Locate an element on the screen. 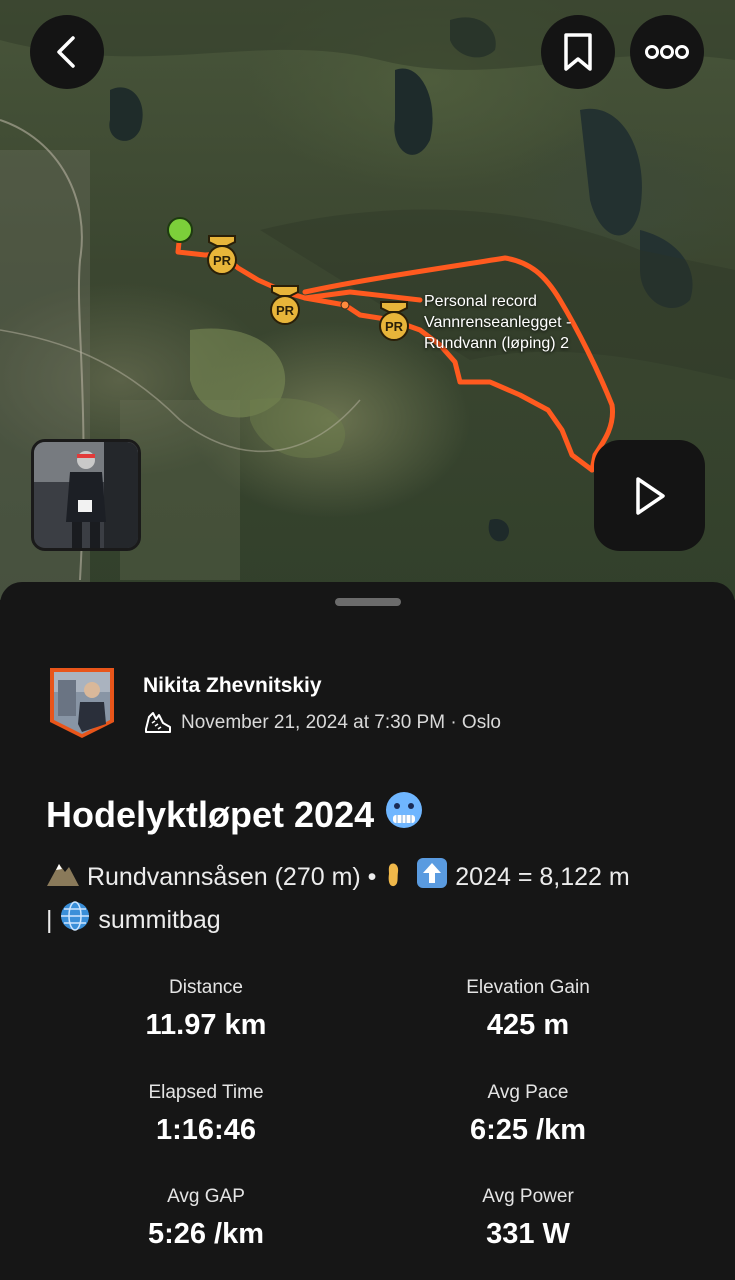  more-options-button is located at coordinates (667, 52).